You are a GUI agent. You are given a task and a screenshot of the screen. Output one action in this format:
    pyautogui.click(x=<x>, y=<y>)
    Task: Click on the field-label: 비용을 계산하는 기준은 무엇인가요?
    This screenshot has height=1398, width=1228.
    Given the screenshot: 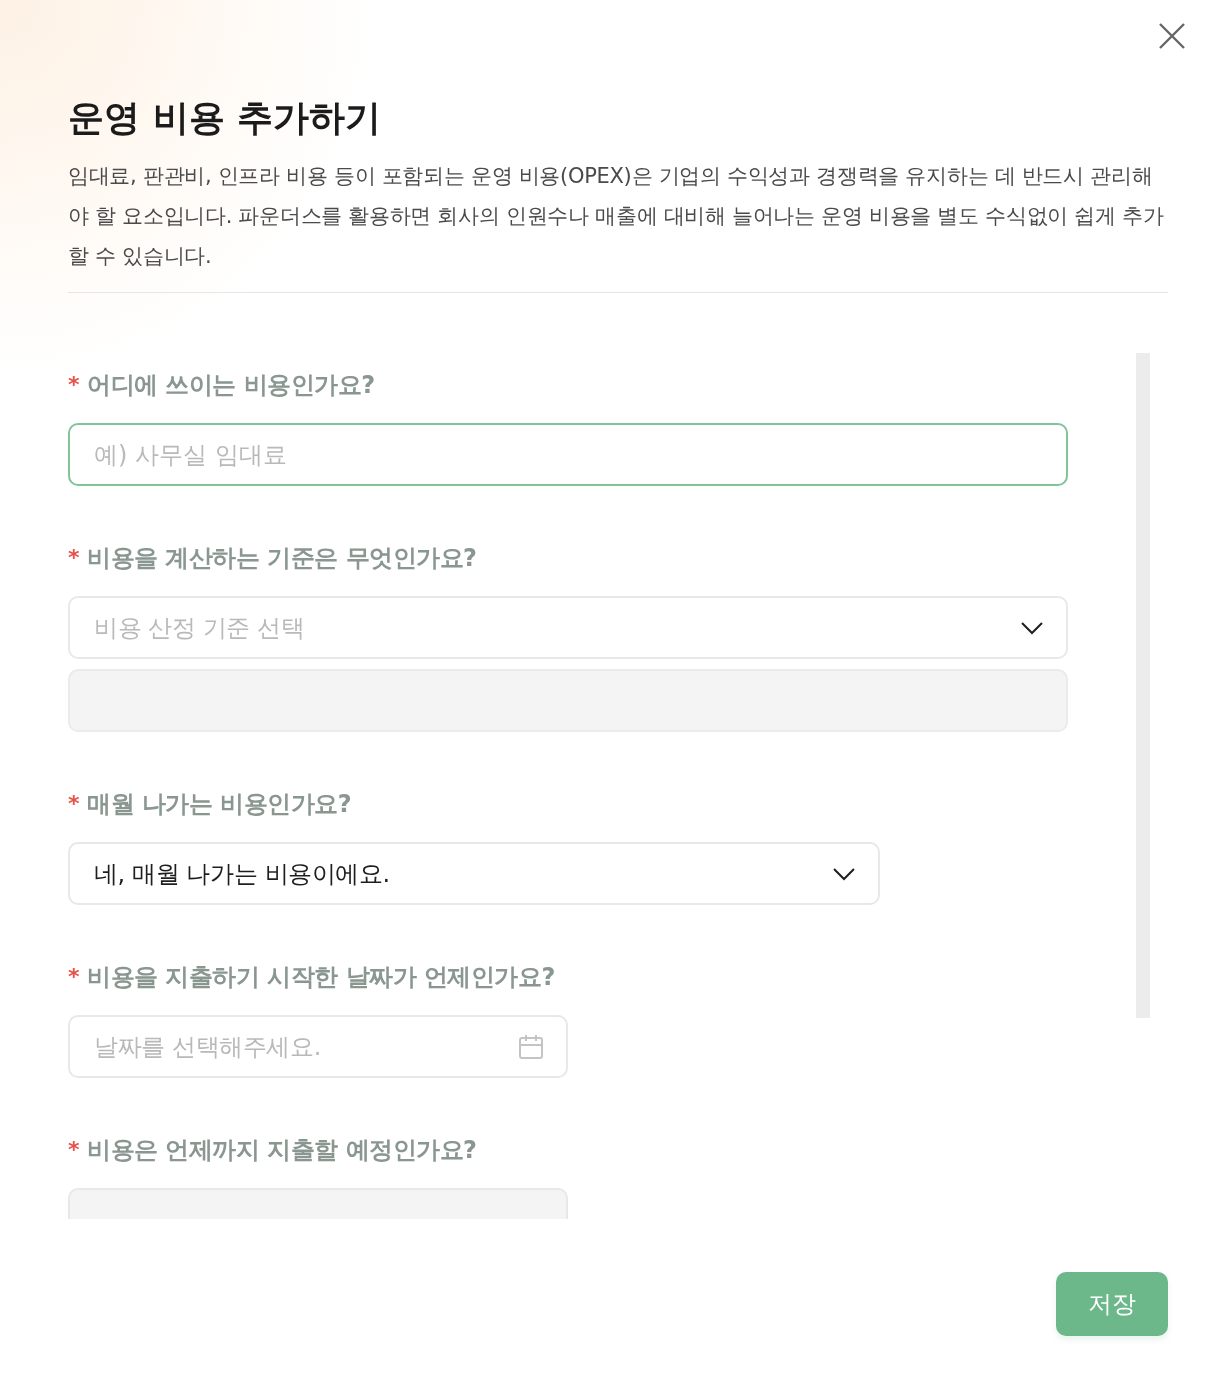 What is the action you would take?
    pyautogui.click(x=282, y=558)
    